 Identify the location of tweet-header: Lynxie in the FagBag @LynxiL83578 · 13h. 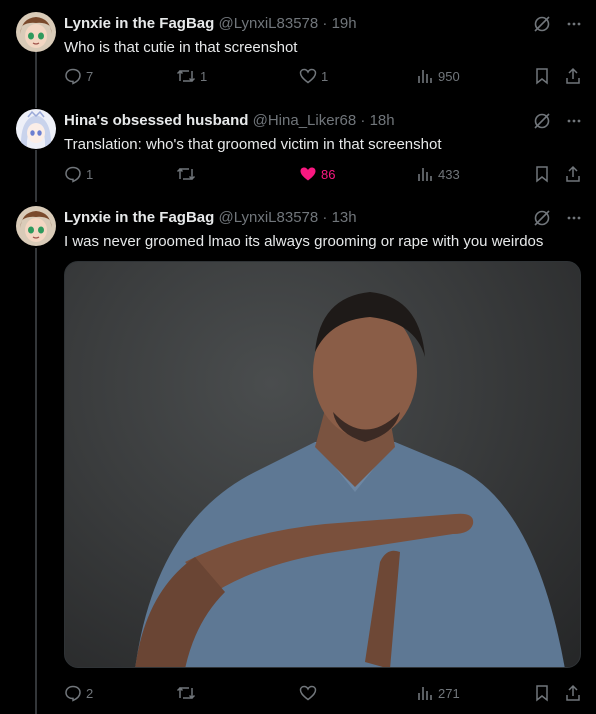
(210, 217).